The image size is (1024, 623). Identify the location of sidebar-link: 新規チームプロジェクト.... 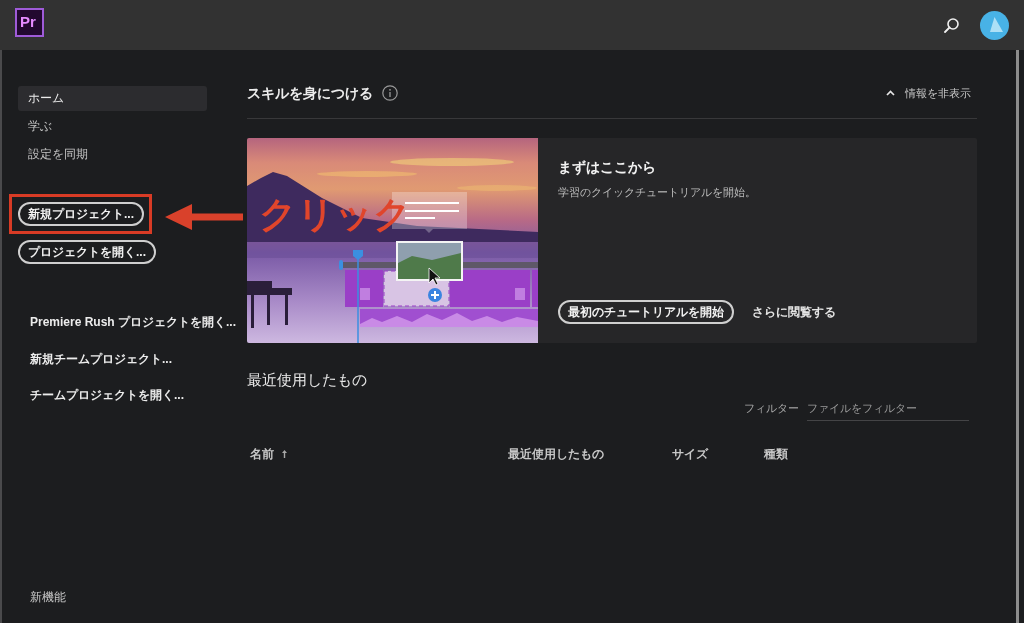
(95, 358).